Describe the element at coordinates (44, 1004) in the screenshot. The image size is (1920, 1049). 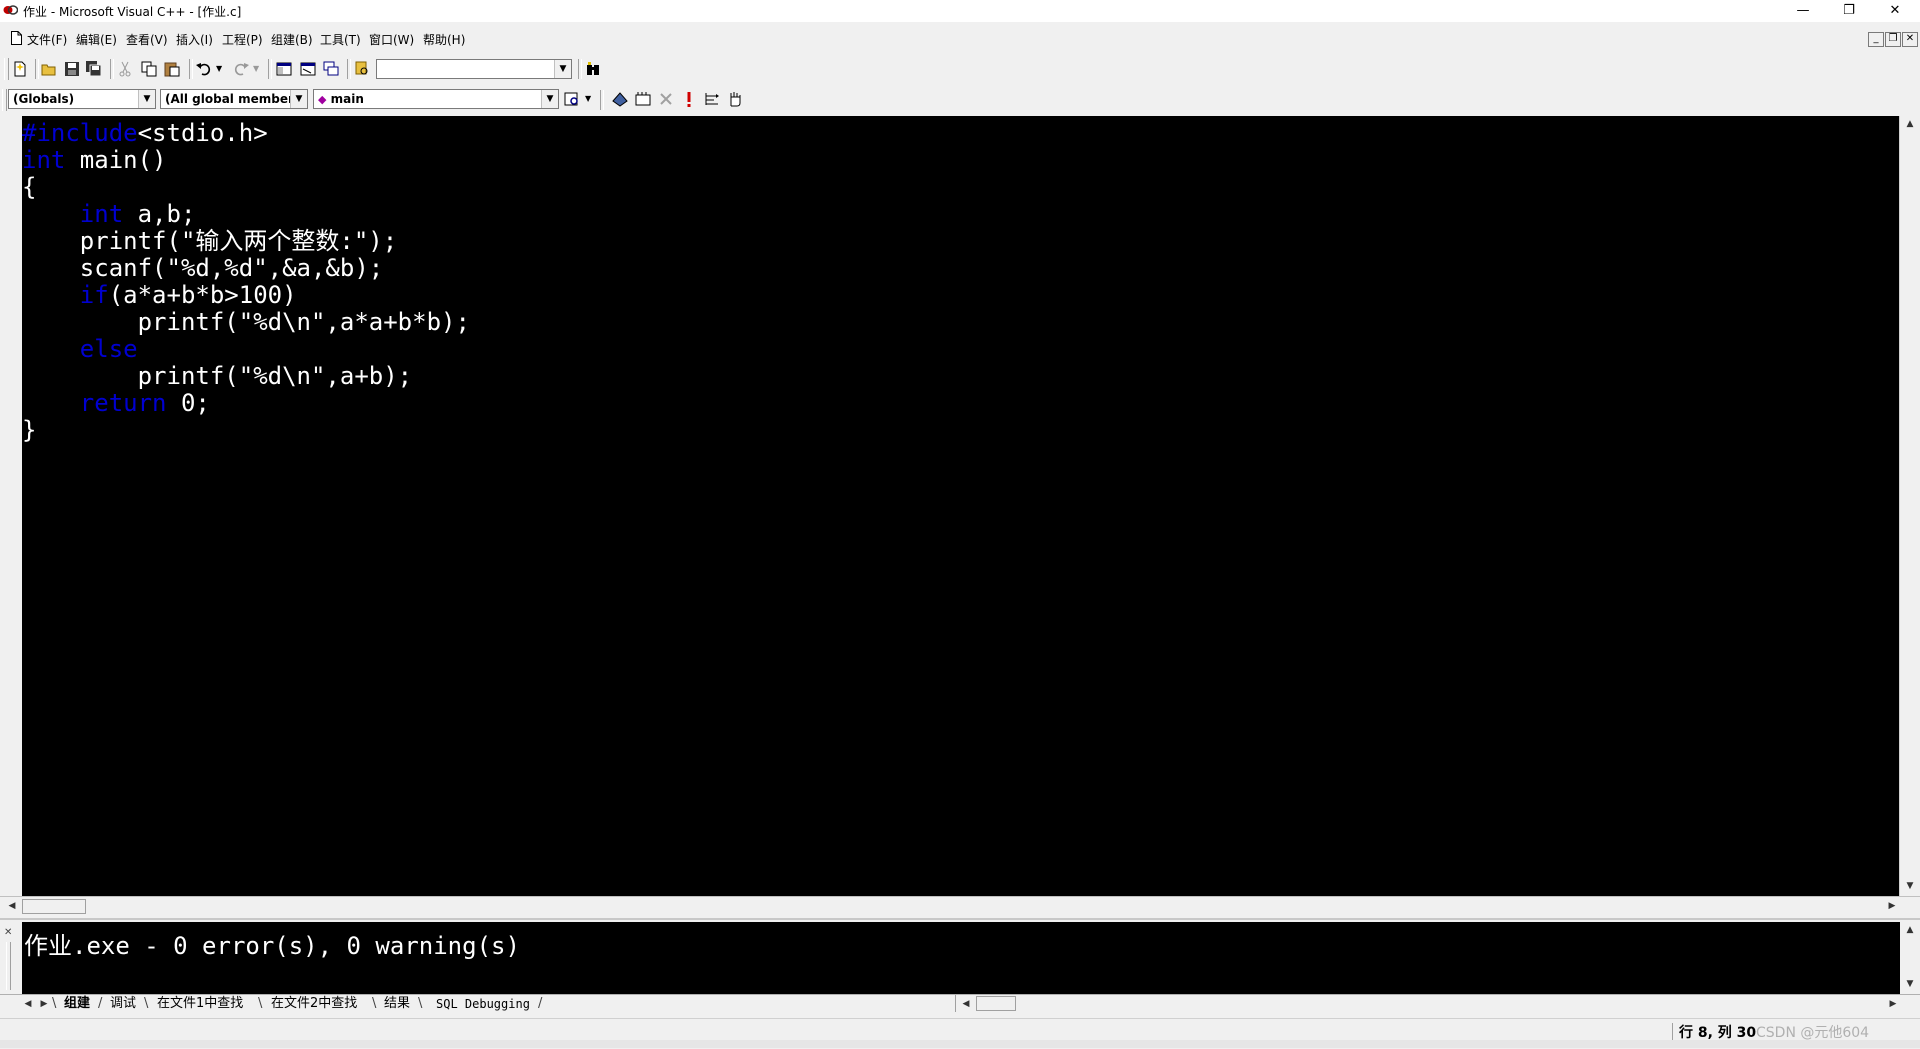
I see `tab-scroll-right-icon: ▶` at that location.